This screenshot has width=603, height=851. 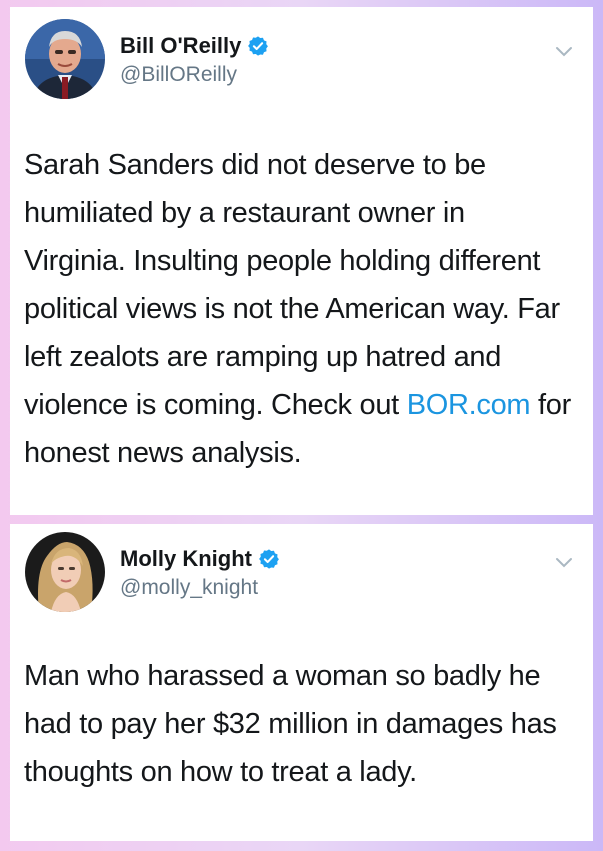 I want to click on author-info: Bill O'Reilly @BillOReilly, so click(x=194, y=60).